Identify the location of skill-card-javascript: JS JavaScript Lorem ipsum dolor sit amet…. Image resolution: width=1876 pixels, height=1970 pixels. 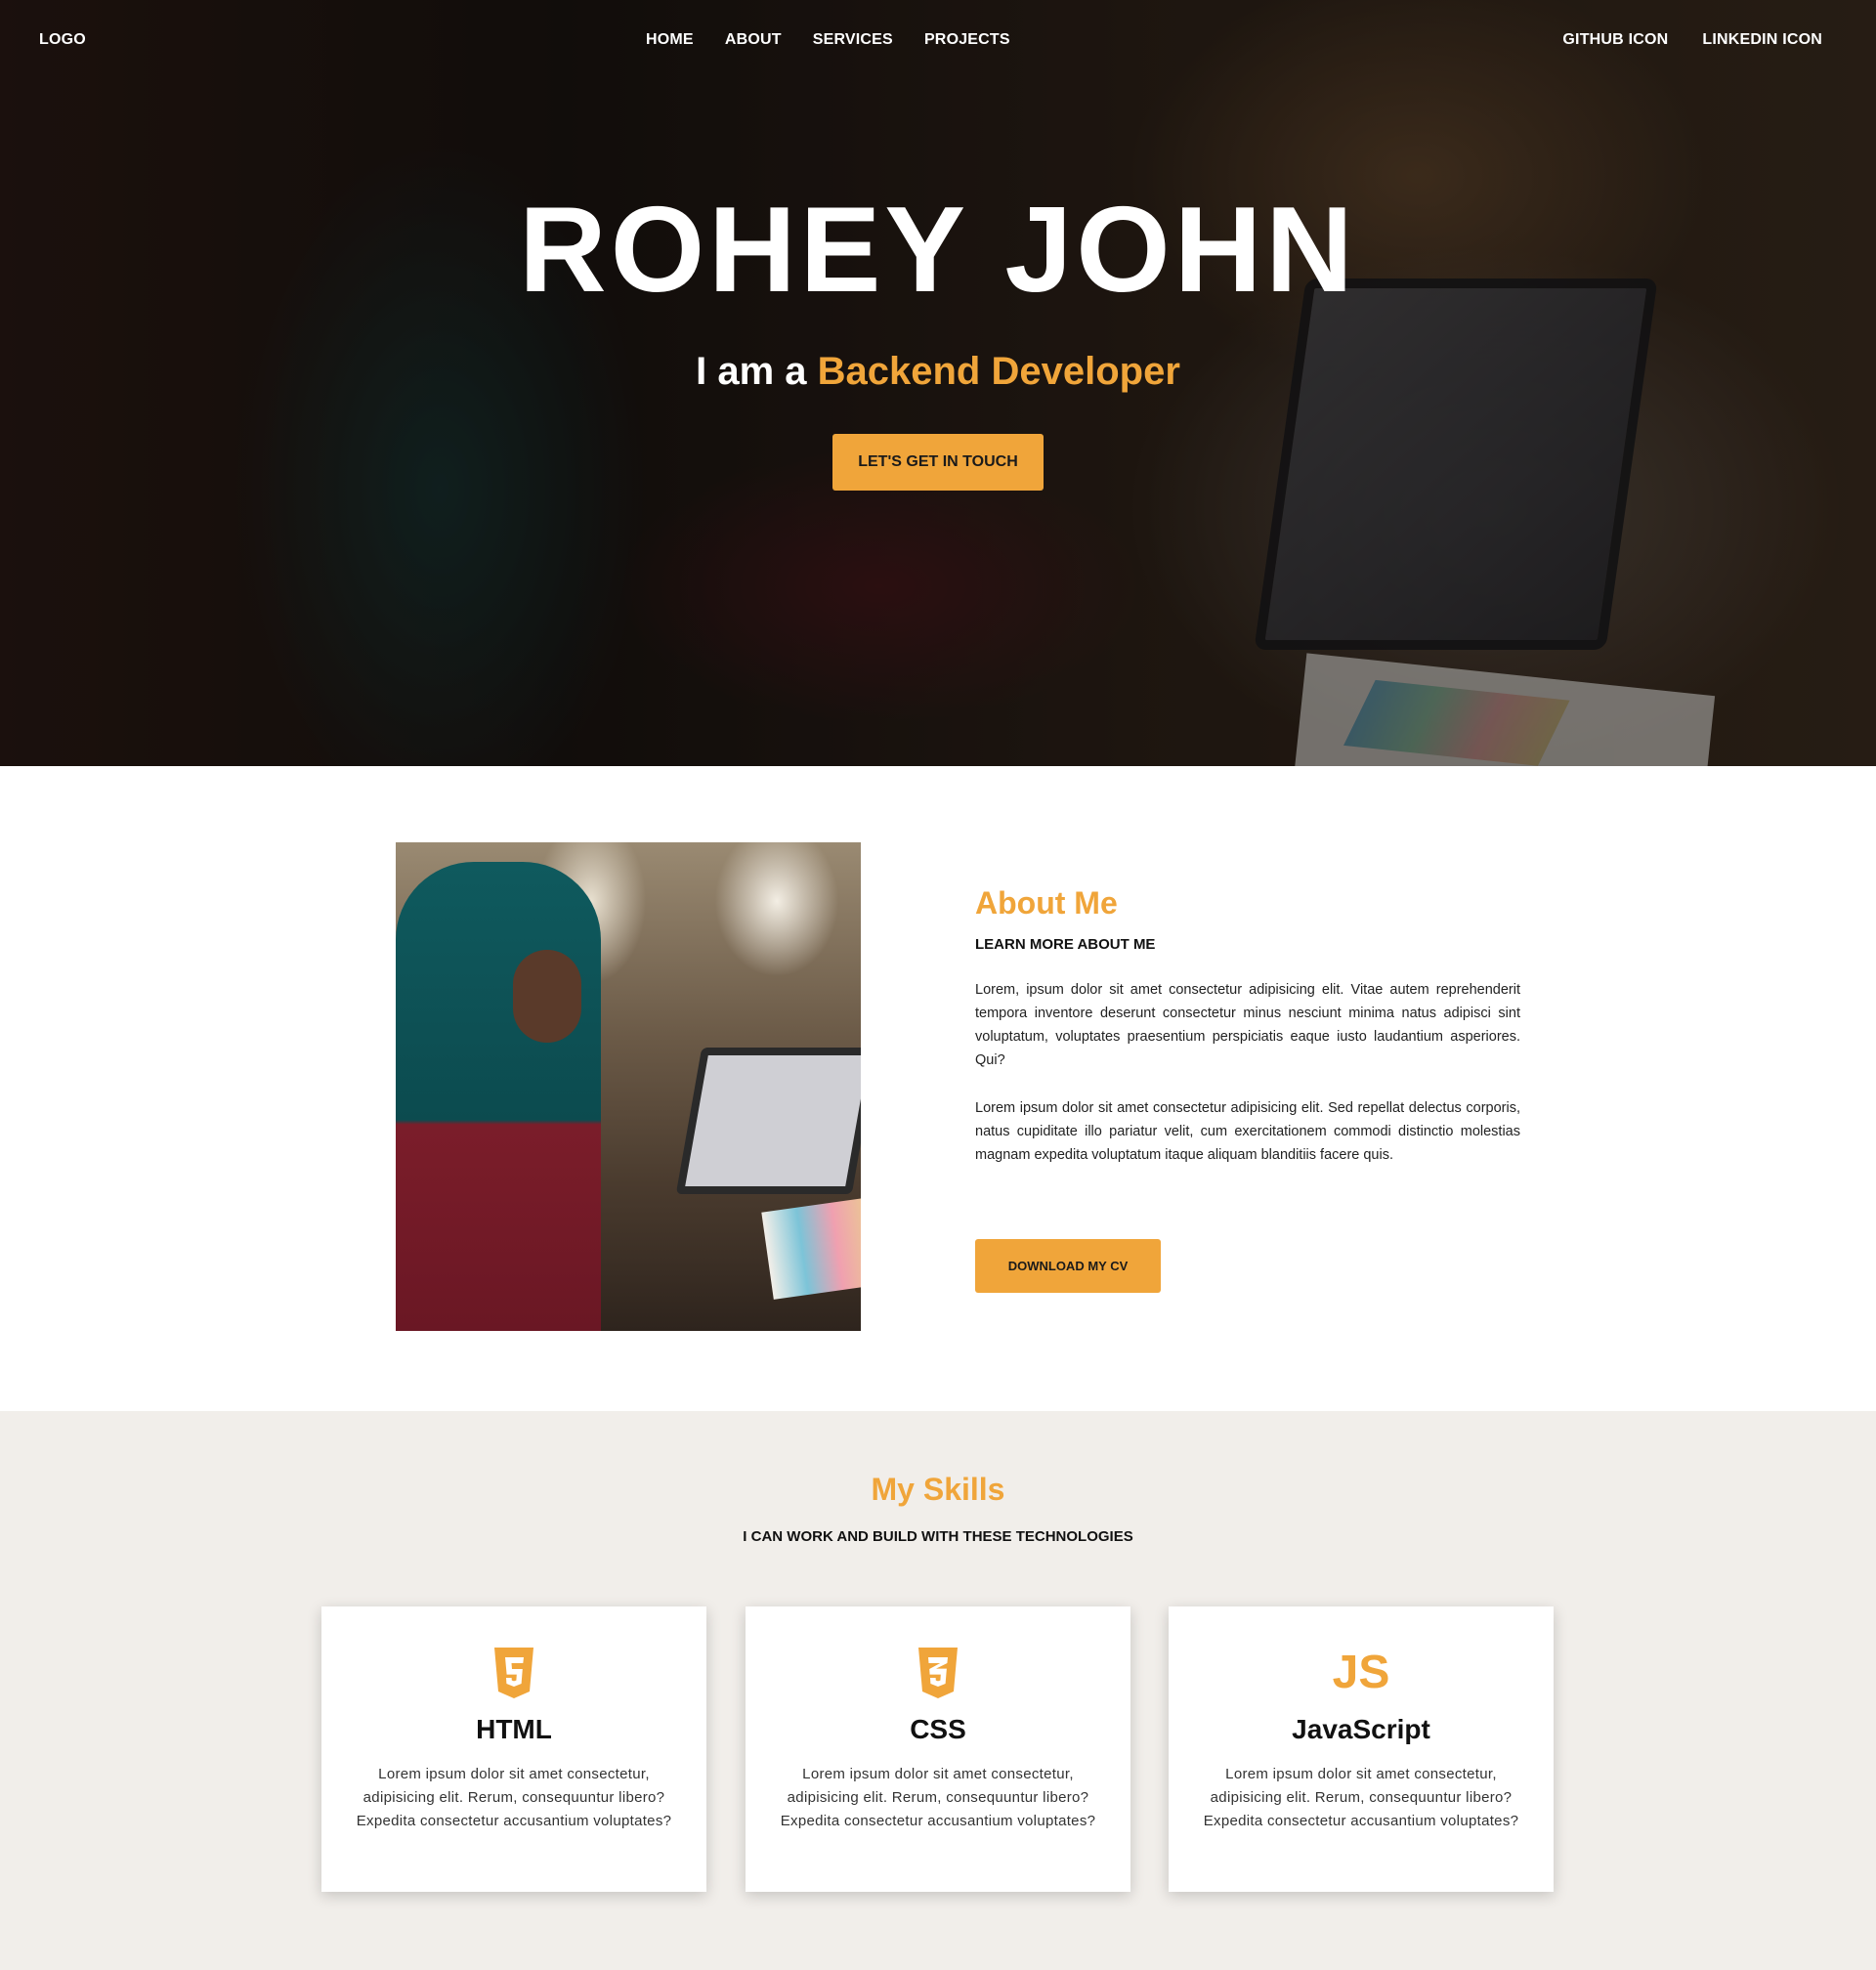
(1361, 1749).